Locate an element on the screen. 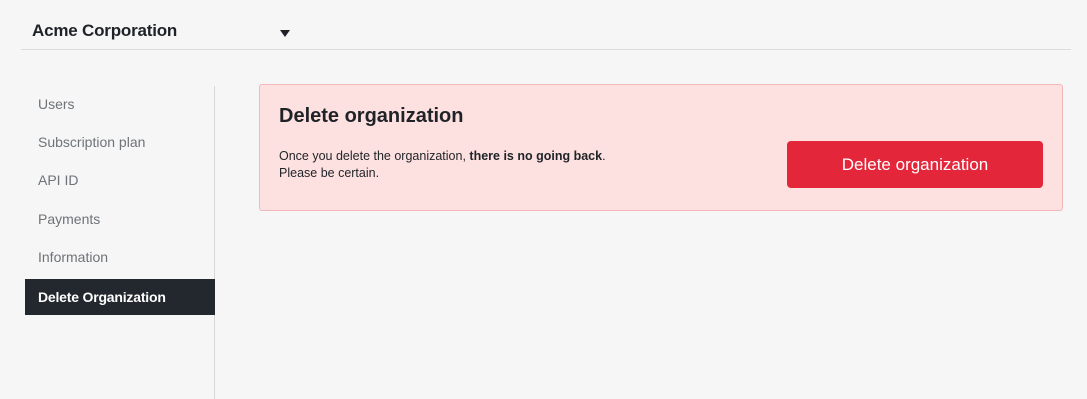  top-bar: Acme Corporation is located at coordinates (546, 29).